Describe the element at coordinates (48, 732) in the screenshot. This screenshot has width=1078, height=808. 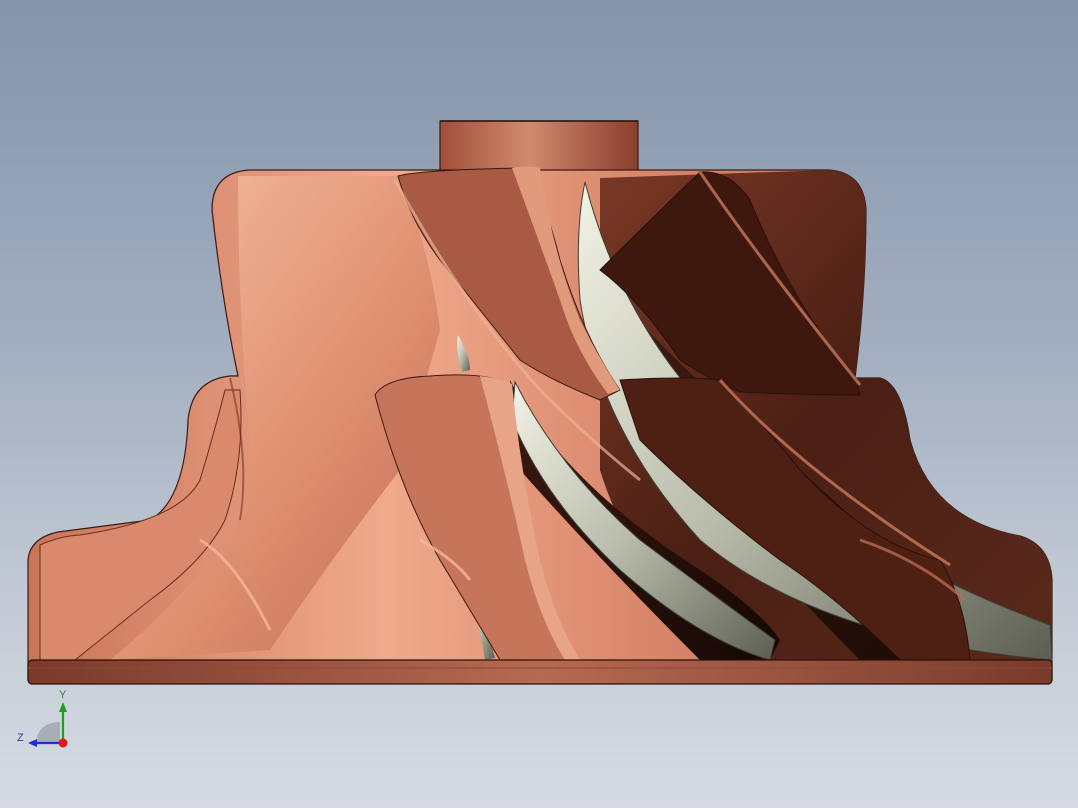
I see `triad-plane` at that location.